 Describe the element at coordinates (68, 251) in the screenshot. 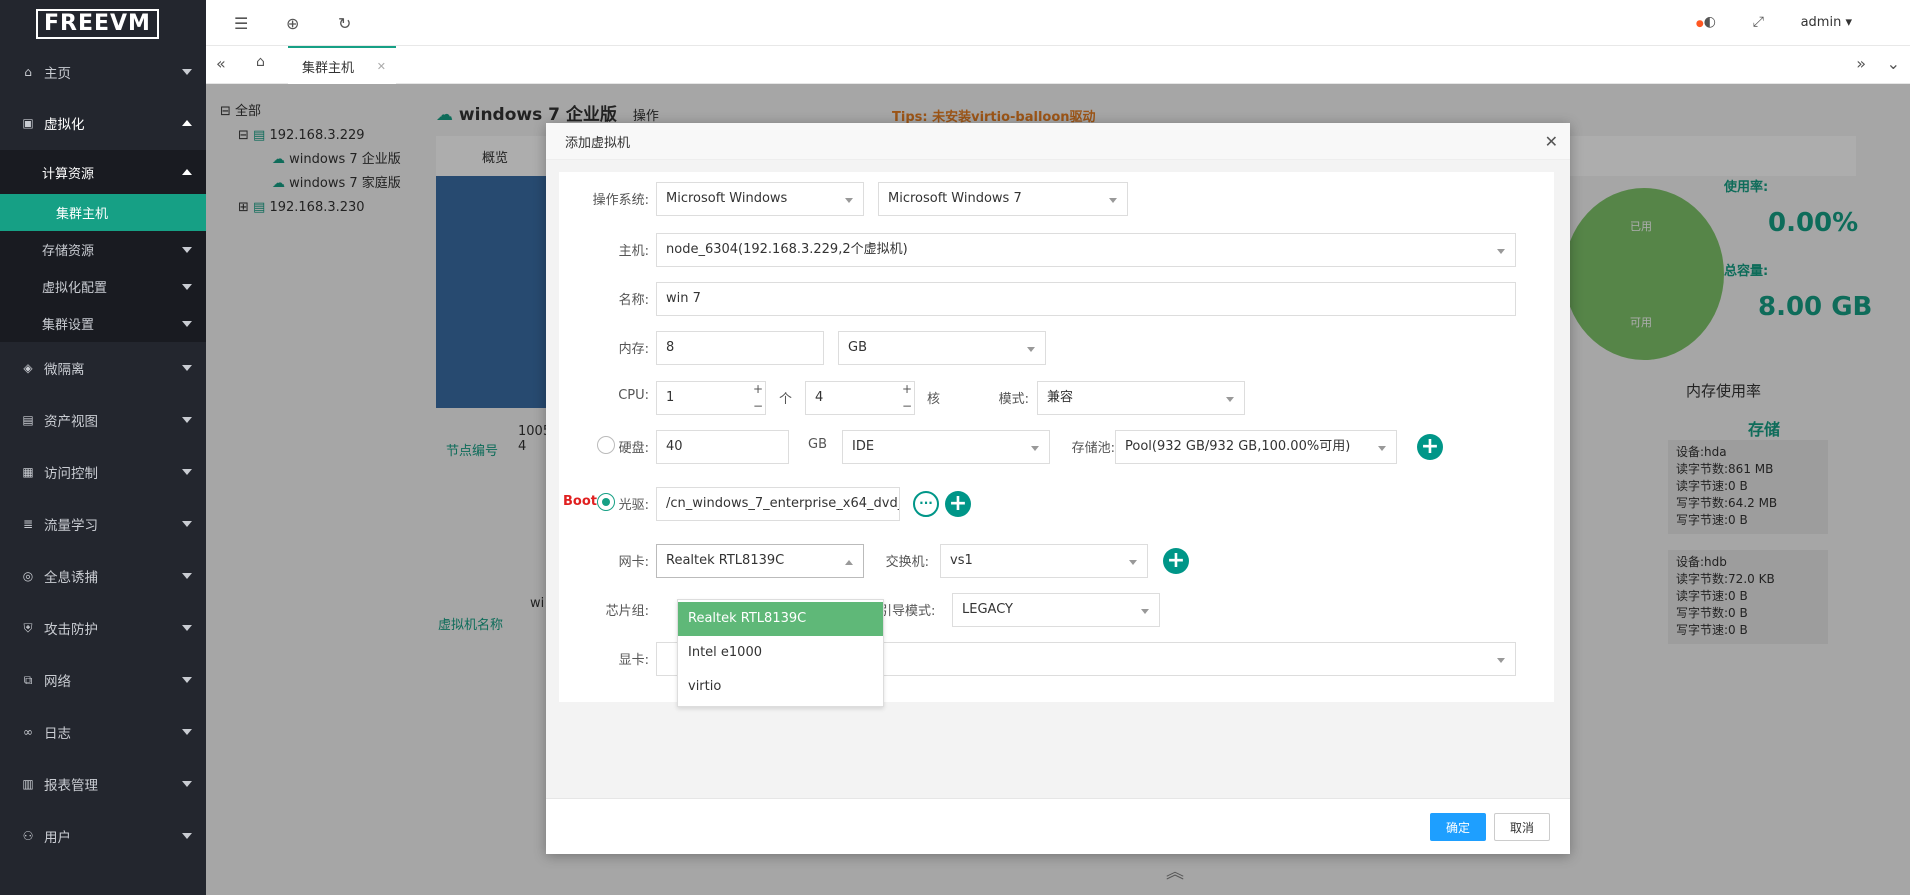

I see `sidebar-item-label: 存储资源` at that location.